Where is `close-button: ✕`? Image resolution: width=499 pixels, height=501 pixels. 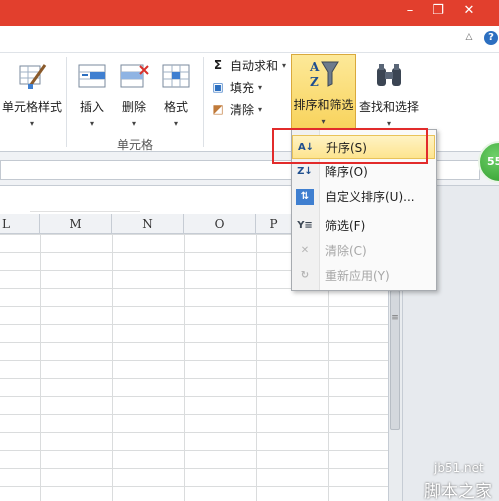
close-button: ✕ is located at coordinates (469, 11).